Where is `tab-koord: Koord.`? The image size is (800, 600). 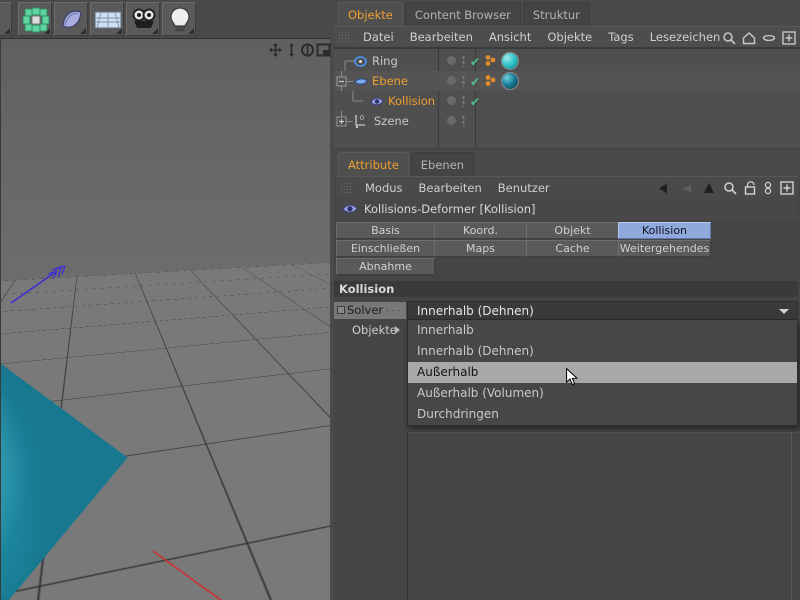 tab-koord: Koord. is located at coordinates (480, 230).